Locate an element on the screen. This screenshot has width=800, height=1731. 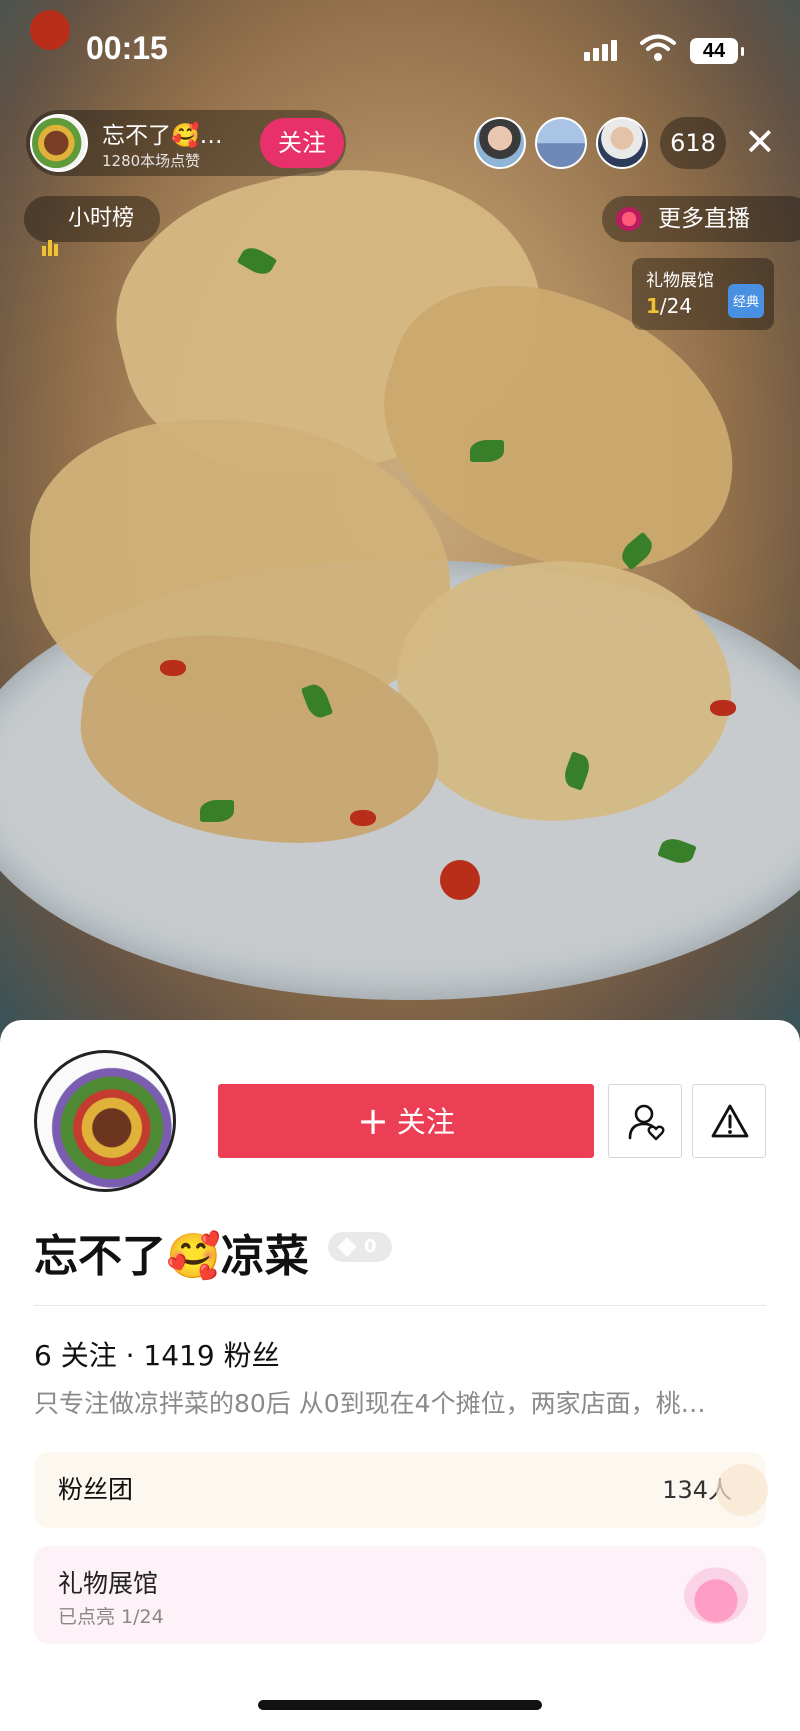
profile-name: 忘不了🥰凉菜 is located at coordinates (171, 1256).